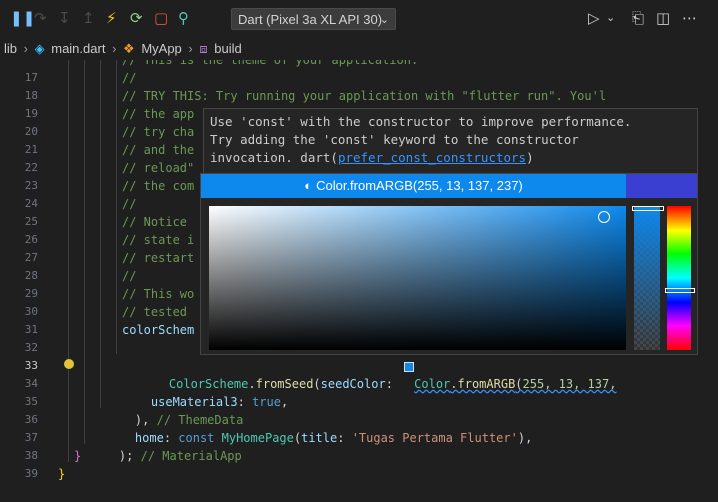 The image size is (718, 502). I want to click on line-number: 25, so click(31, 221).